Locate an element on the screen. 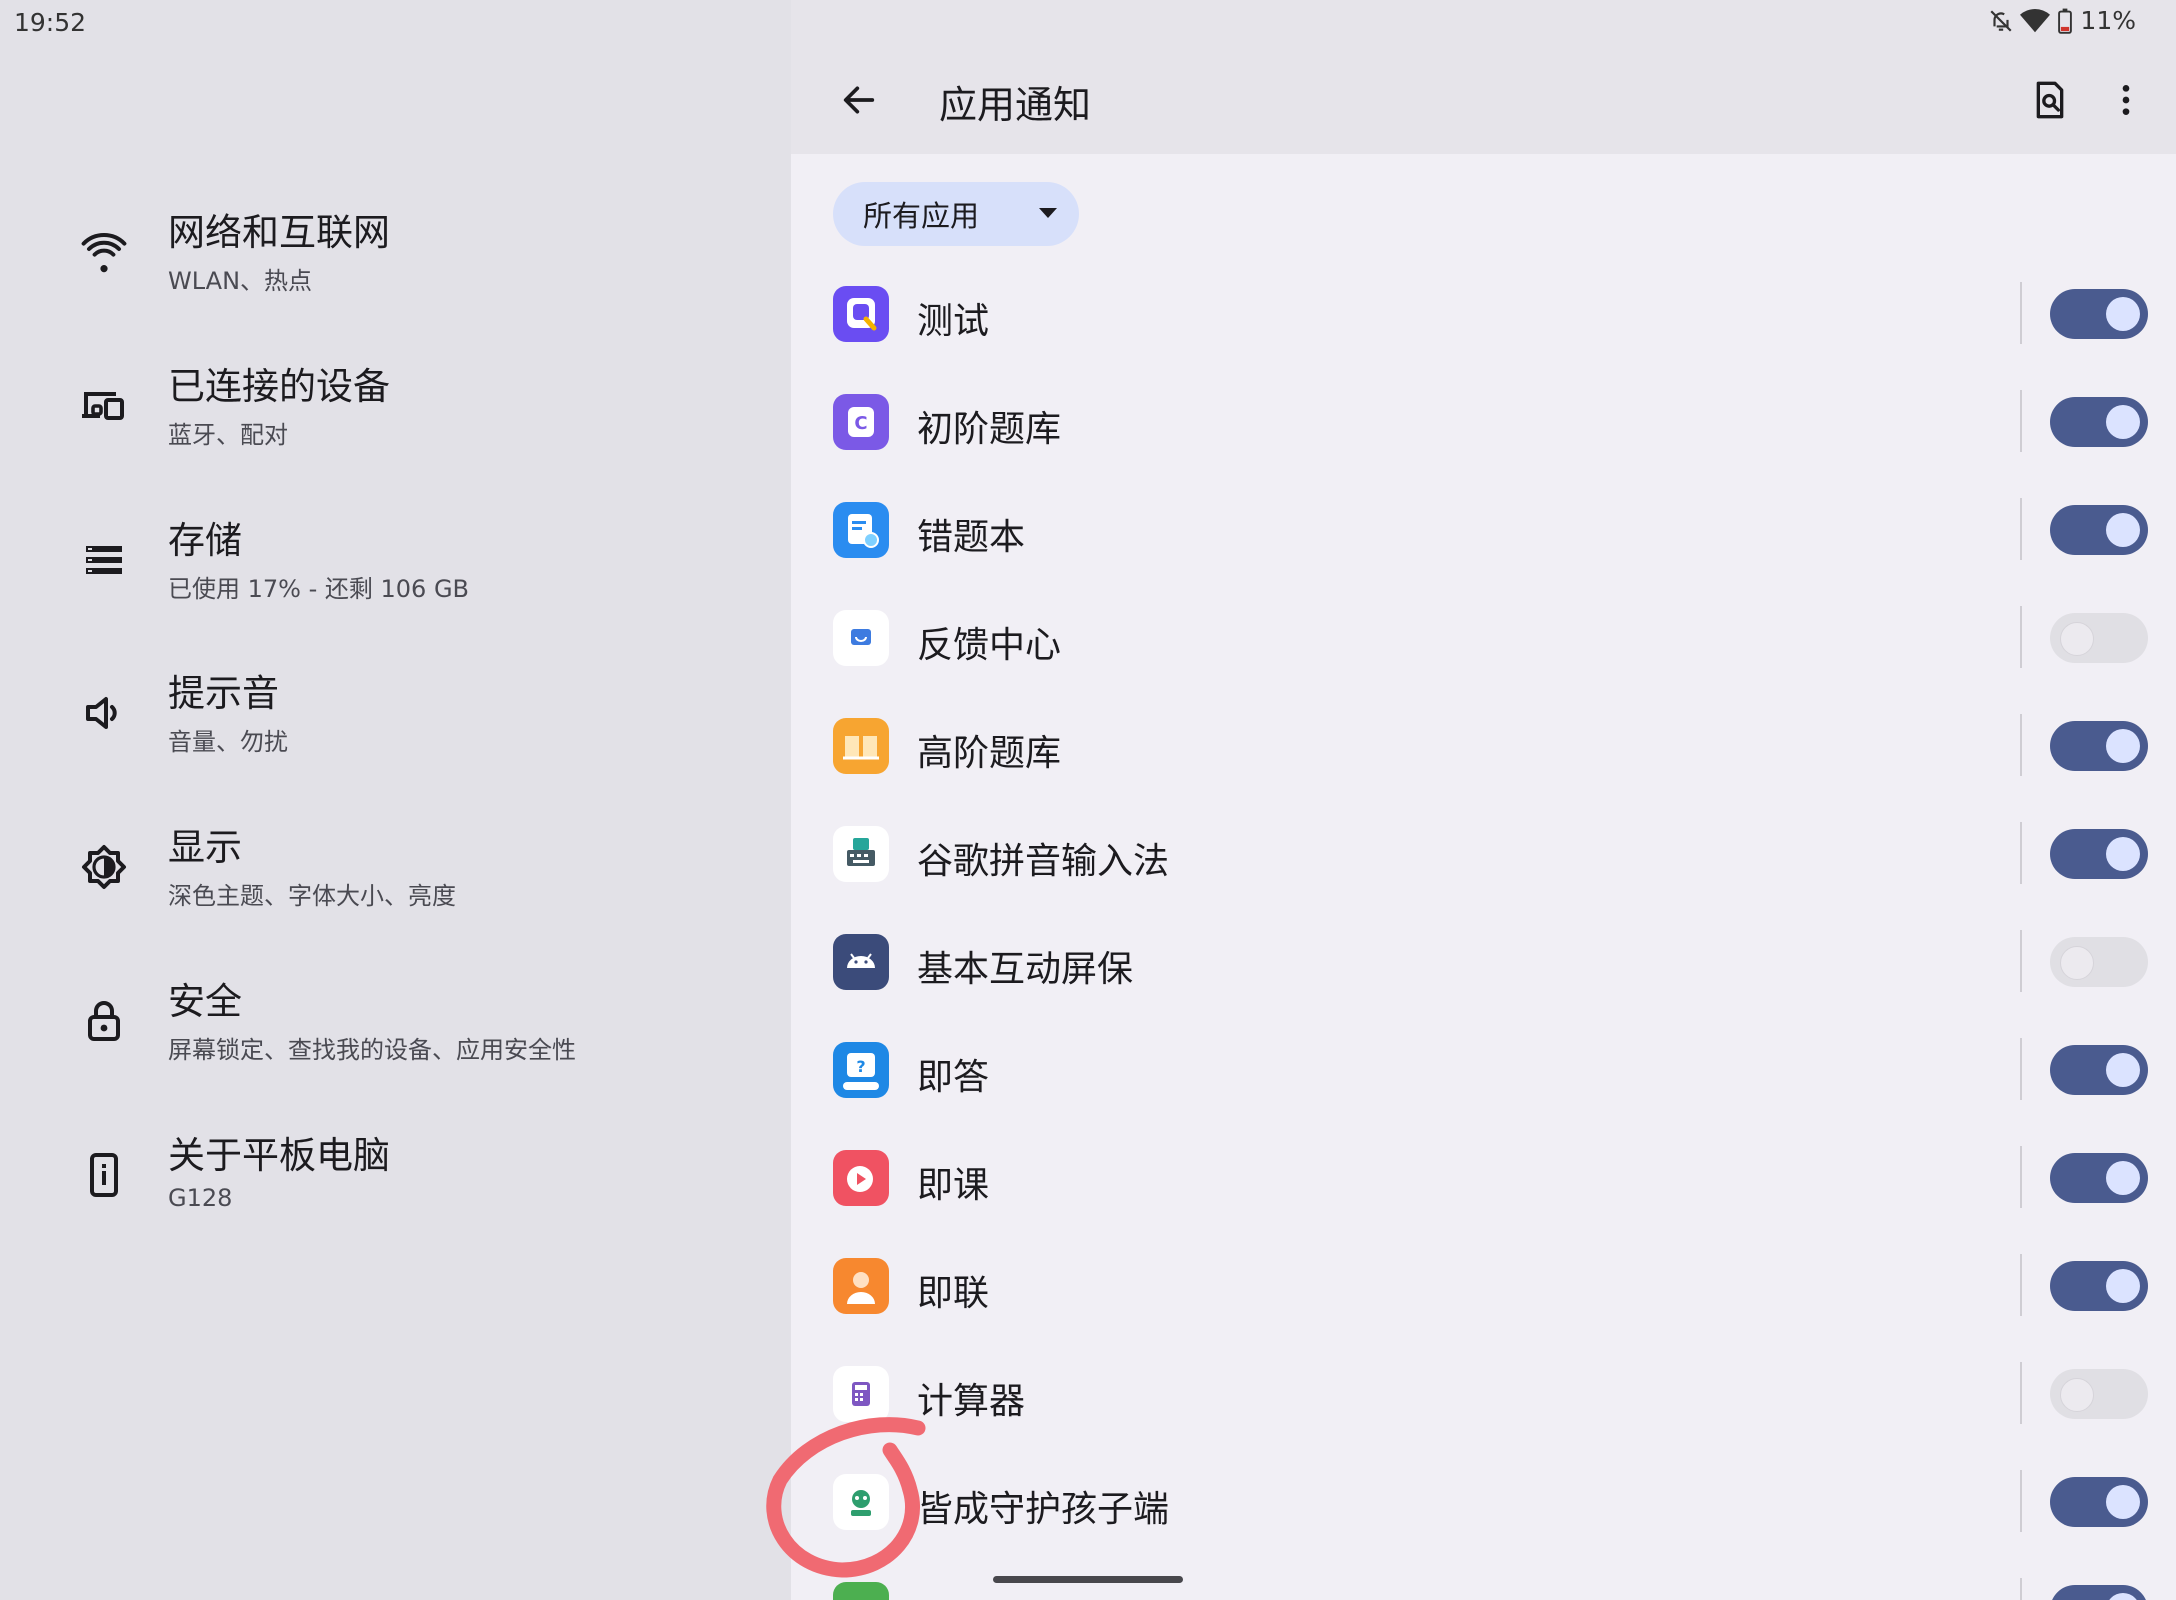  app-row-jilian: 即联 is located at coordinates (1483, 1286).